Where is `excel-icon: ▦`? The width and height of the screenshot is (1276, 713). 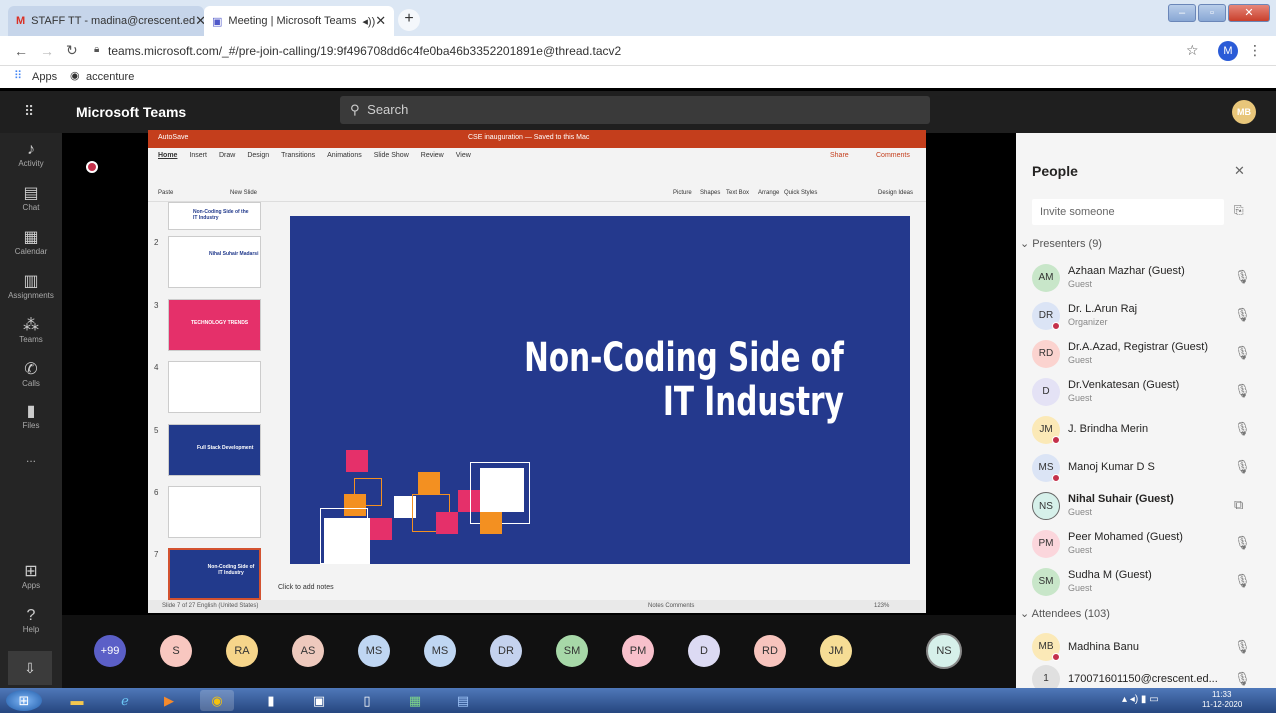
excel-icon: ▦ is located at coordinates (415, 700).